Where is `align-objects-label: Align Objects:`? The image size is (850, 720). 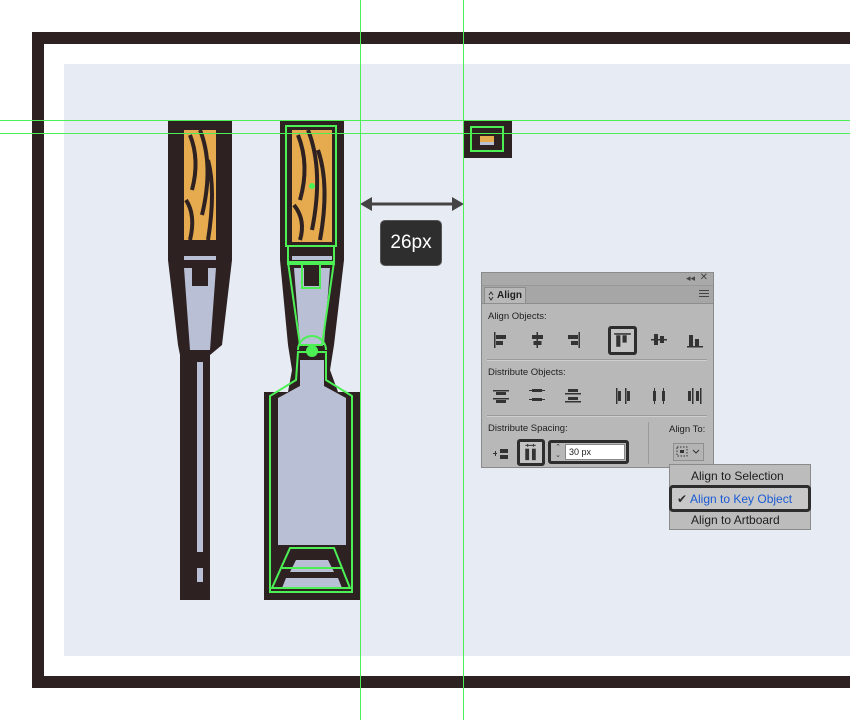 align-objects-label: Align Objects: is located at coordinates (517, 316).